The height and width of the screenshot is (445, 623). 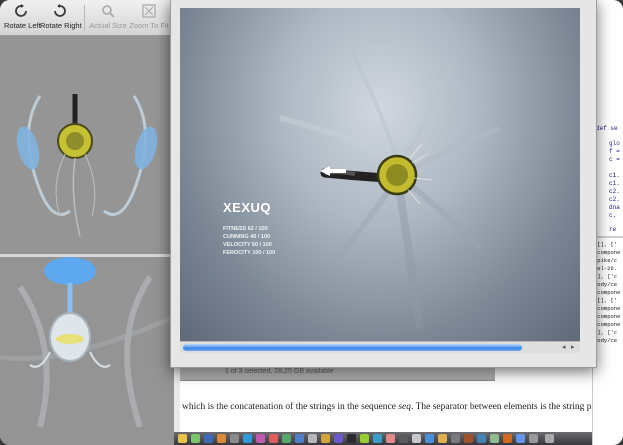 I want to click on scroll-left-arrow-icon: ◂, so click(x=564, y=347).